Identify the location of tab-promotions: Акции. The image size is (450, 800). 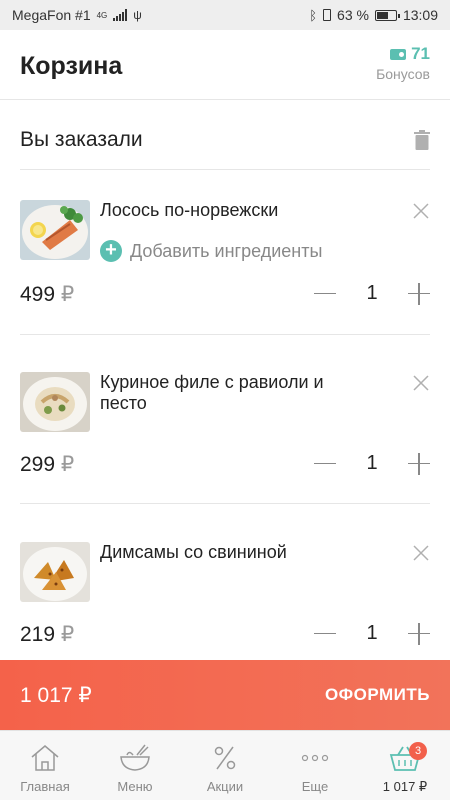
(225, 765).